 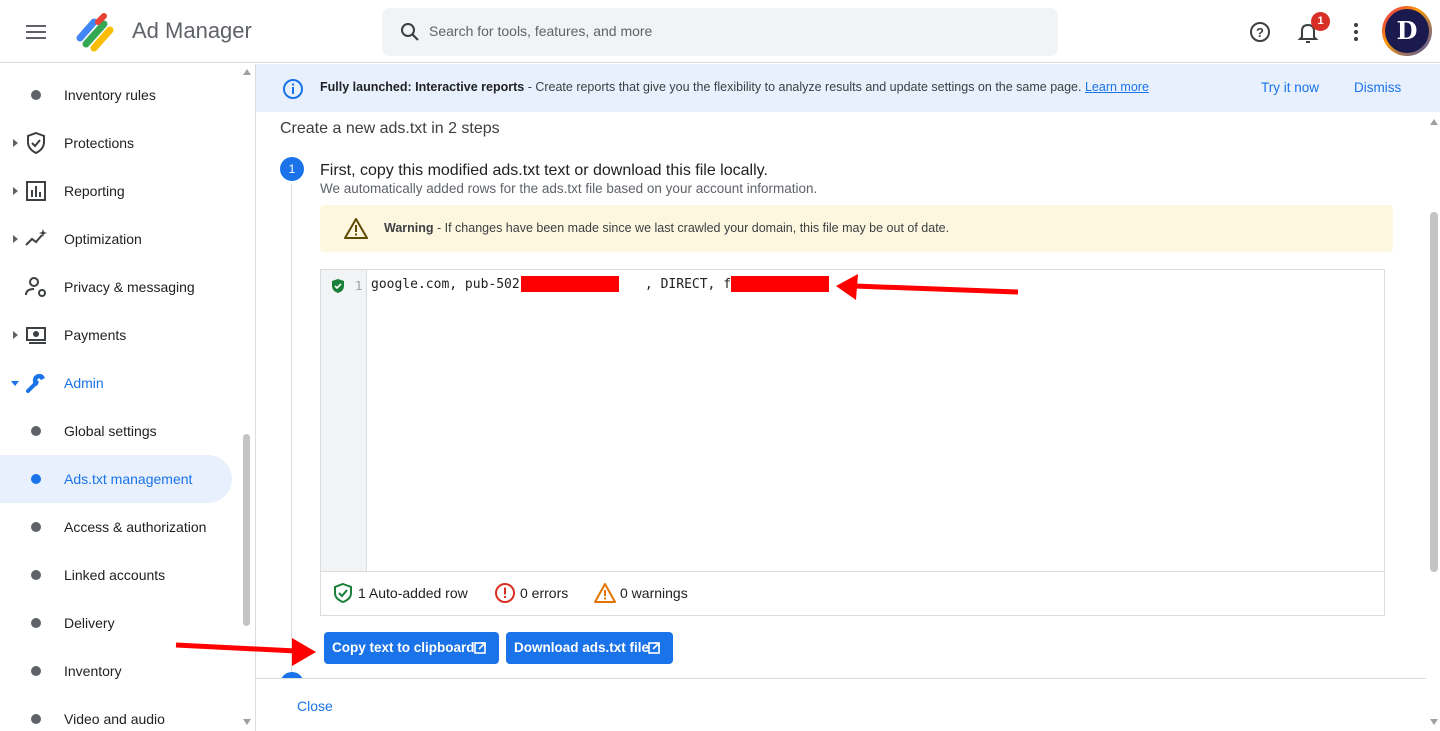 What do you see at coordinates (1377, 87) in the screenshot?
I see `dismiss-button: Dismiss` at bounding box center [1377, 87].